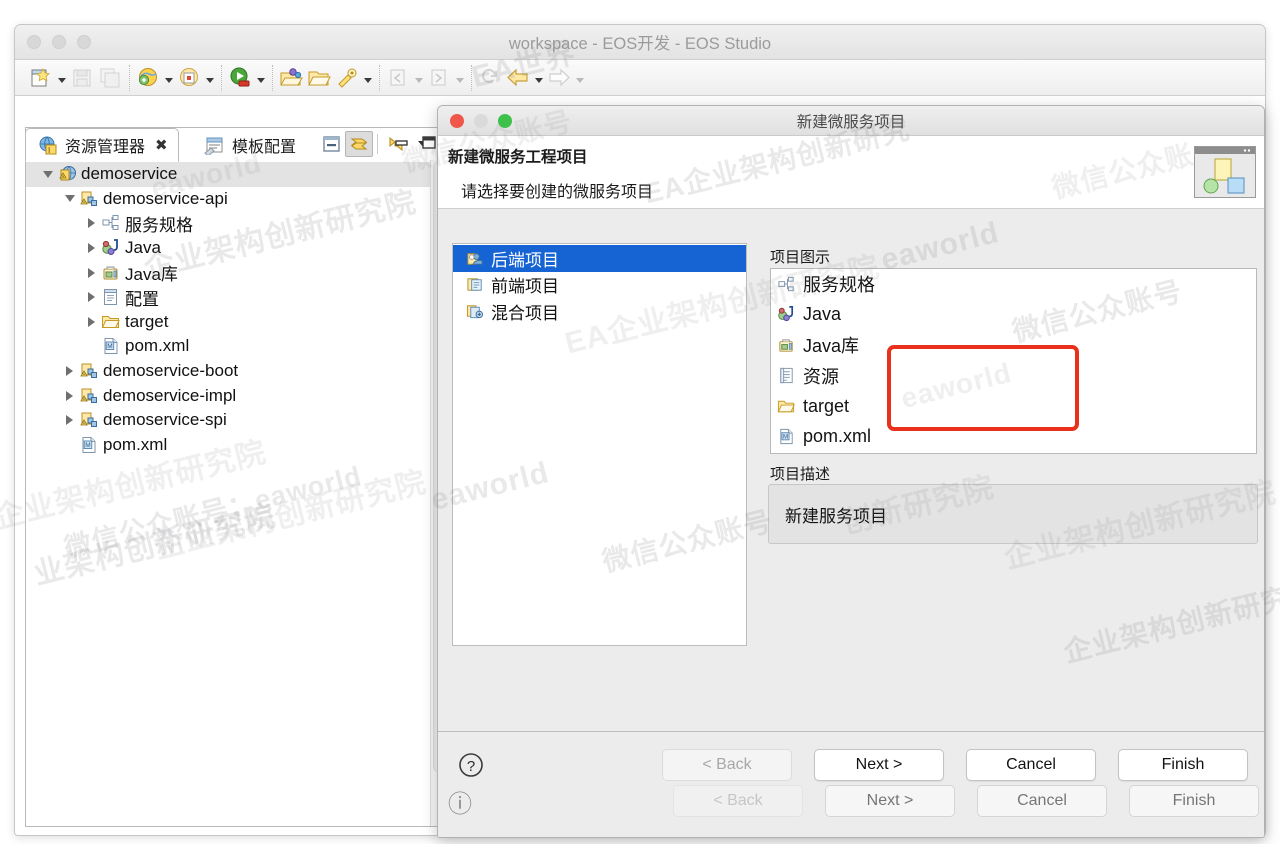  Describe the element at coordinates (129, 174) in the screenshot. I see `tree-row-label: demoservice` at that location.